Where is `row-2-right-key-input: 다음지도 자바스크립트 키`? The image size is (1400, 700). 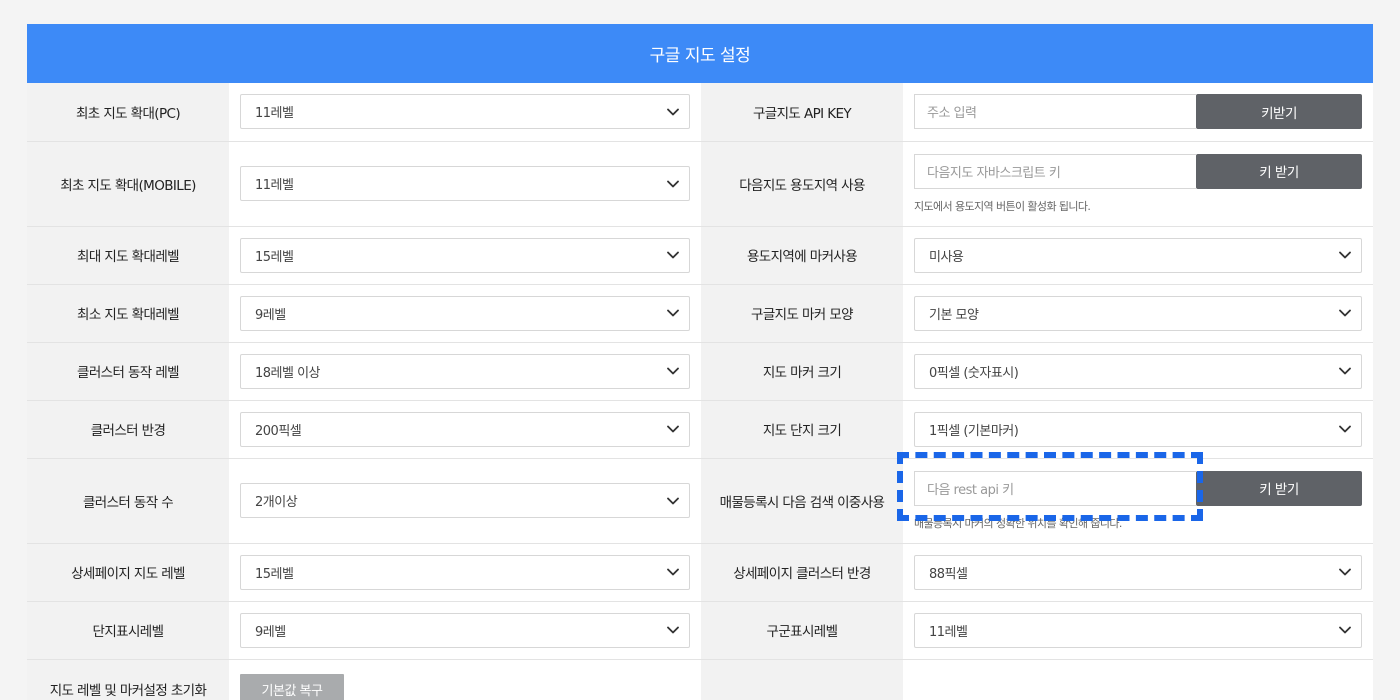
row-2-right-key-input: 다음지도 자바스크립트 키 is located at coordinates (1055, 171).